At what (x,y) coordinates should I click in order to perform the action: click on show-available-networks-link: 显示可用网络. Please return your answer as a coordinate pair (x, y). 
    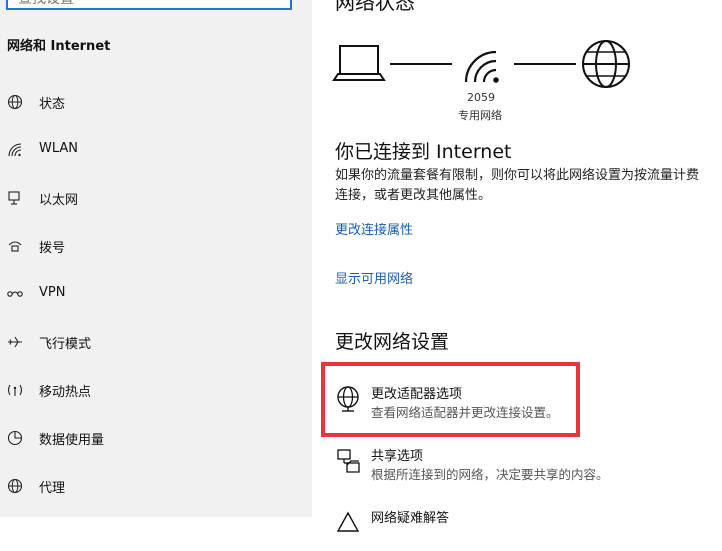
    Looking at the image, I should click on (374, 277).